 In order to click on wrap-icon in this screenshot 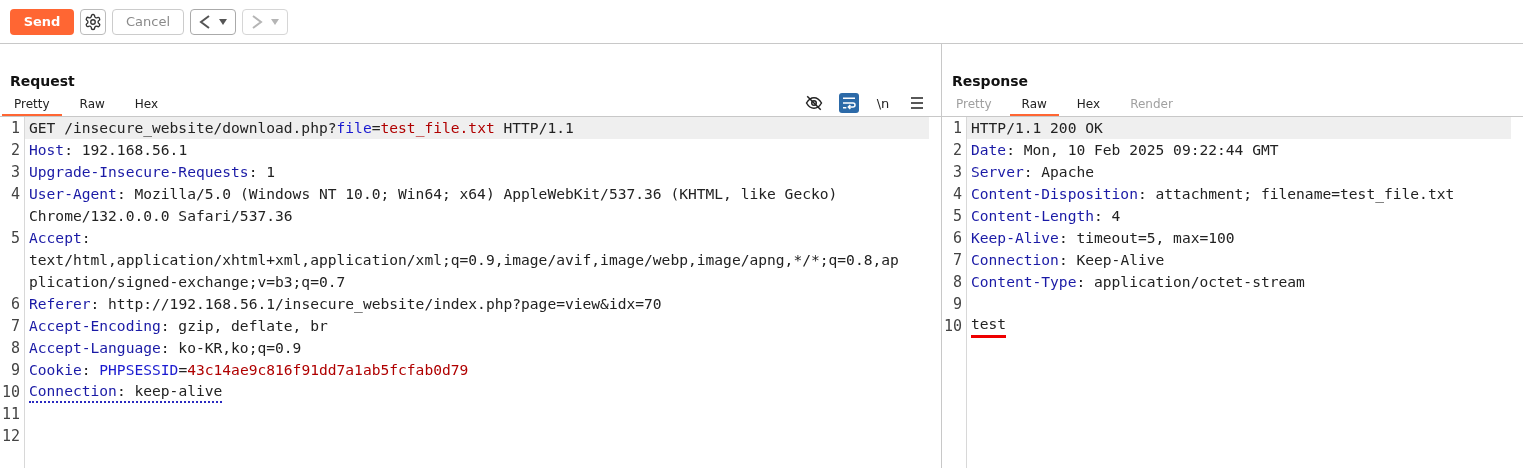, I will do `click(849, 103)`.